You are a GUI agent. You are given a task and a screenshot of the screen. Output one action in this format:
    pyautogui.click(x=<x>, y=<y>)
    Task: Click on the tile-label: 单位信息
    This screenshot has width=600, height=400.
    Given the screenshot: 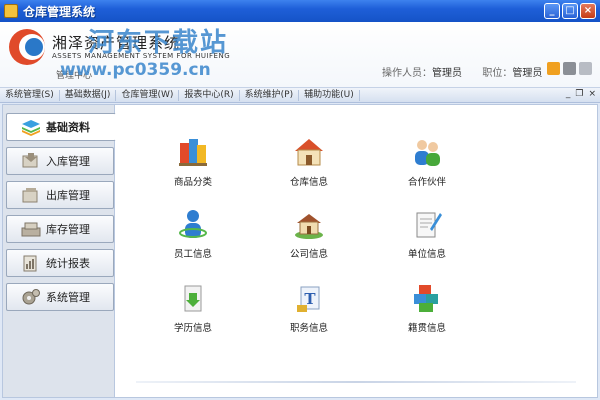 What is the action you would take?
    pyautogui.click(x=426, y=254)
    